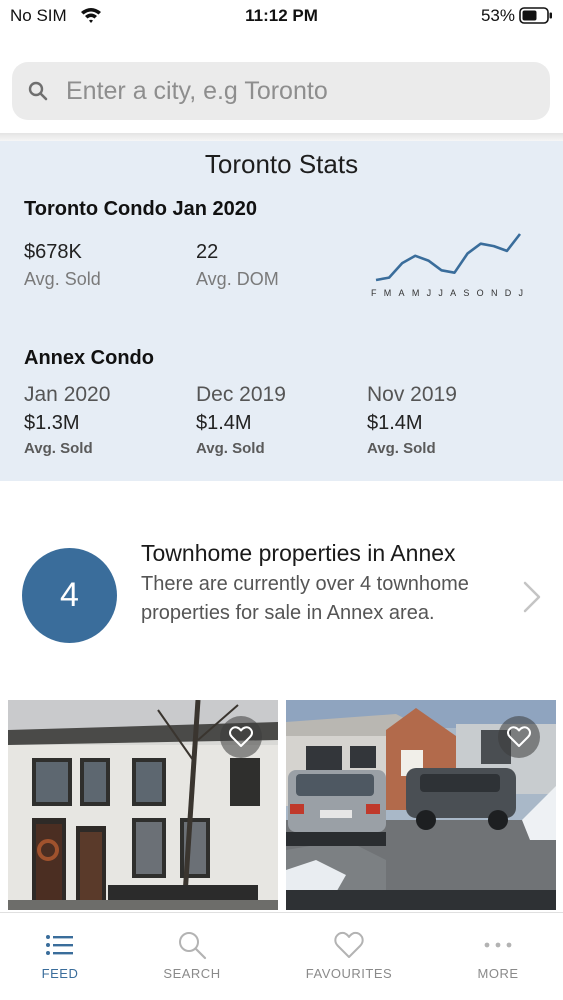 Image resolution: width=563 pixels, height=1000 pixels. I want to click on tab-search-label: SEARCH, so click(192, 973).